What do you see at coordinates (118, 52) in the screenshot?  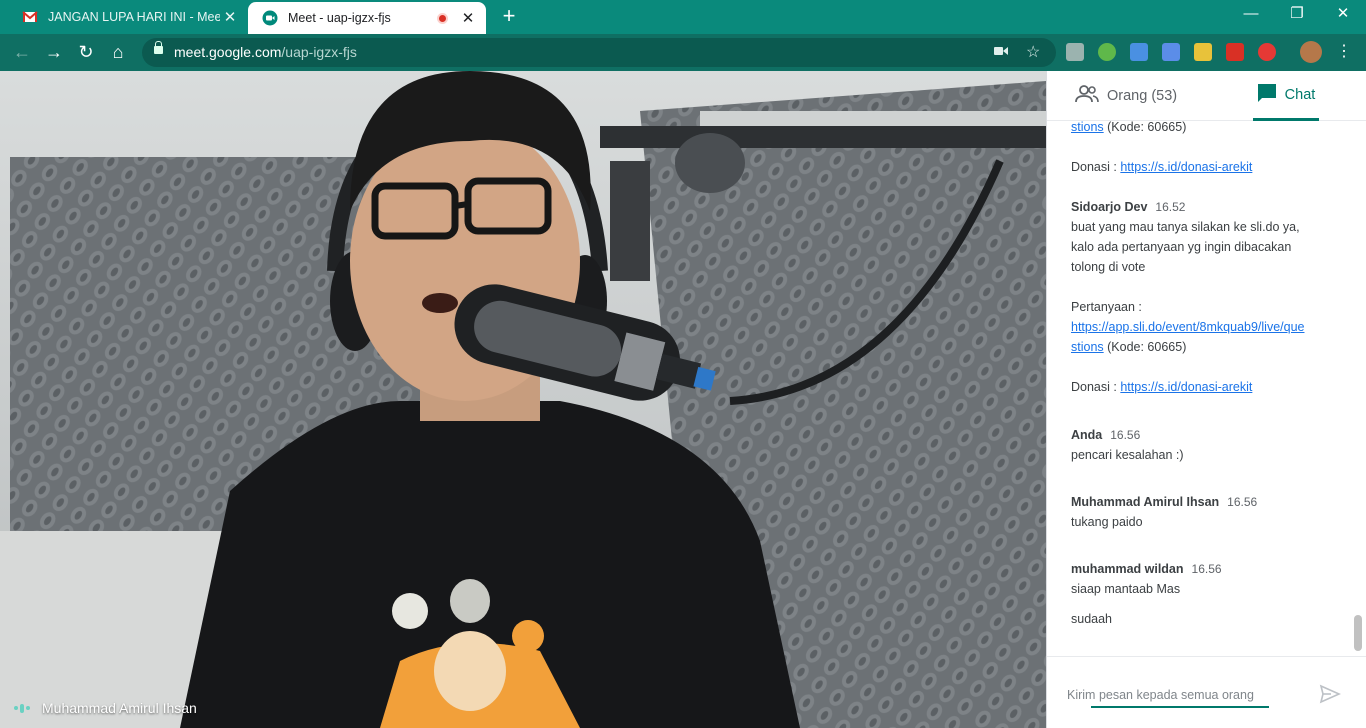 I see `home-icon: ⌂` at bounding box center [118, 52].